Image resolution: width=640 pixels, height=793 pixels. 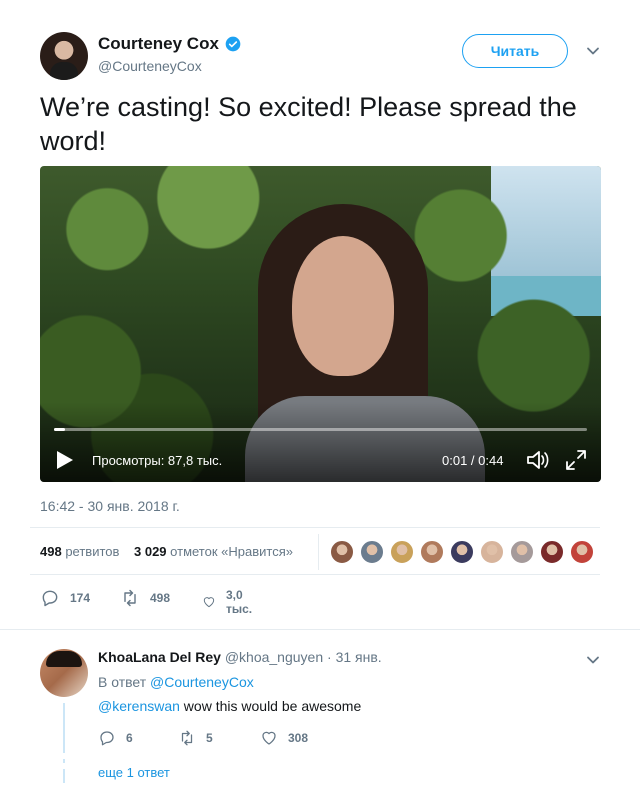 I want to click on tweet-timestamp: 16:42 - 30 янв. 2018 г., so click(x=110, y=506).